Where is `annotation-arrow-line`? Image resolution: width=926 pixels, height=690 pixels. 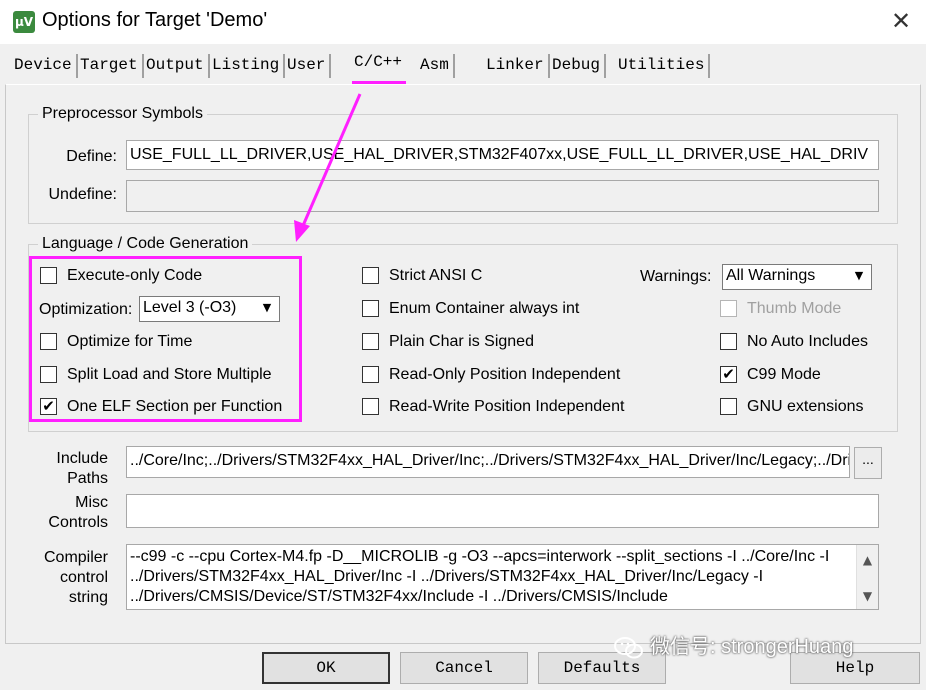 annotation-arrow-line is located at coordinates (331, 161).